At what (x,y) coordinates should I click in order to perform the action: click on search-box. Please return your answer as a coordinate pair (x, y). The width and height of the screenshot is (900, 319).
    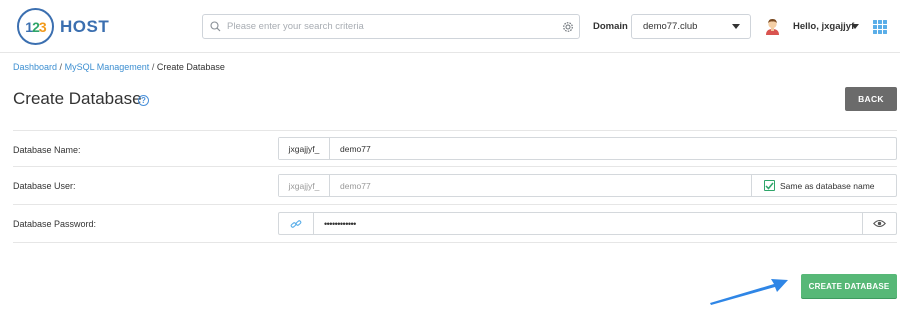
    Looking at the image, I should click on (391, 26).